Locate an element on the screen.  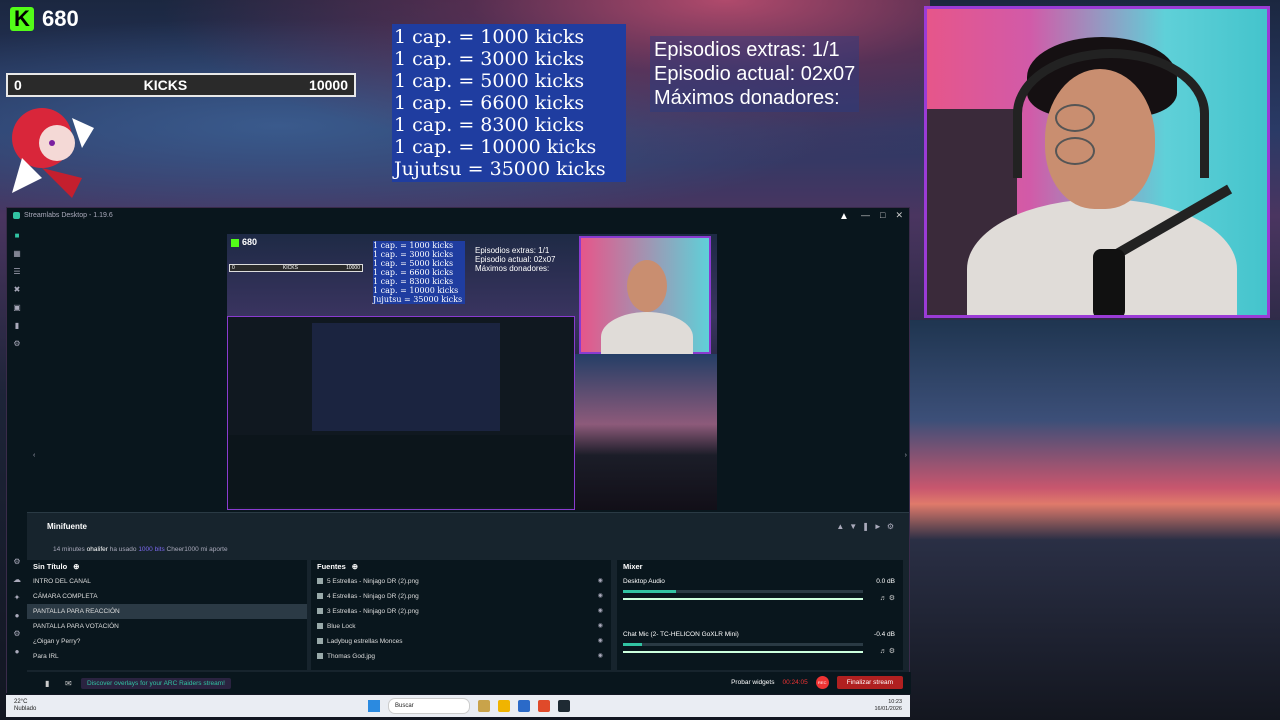
store-icon: ▣ is located at coordinates (17, 308).